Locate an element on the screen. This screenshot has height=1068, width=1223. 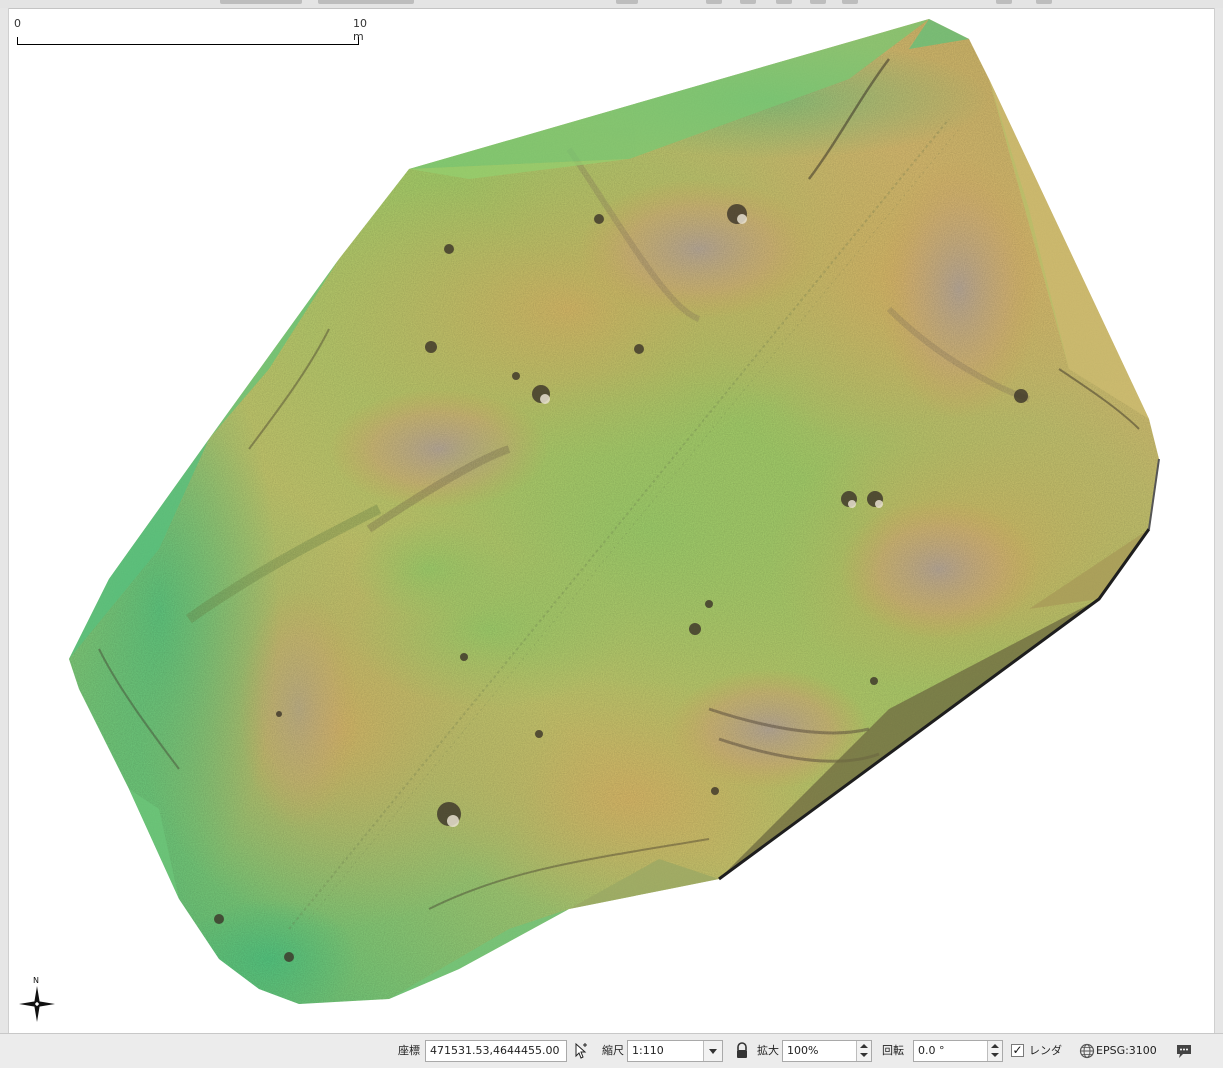
mouse-pointer-icon is located at coordinates (581, 1051).